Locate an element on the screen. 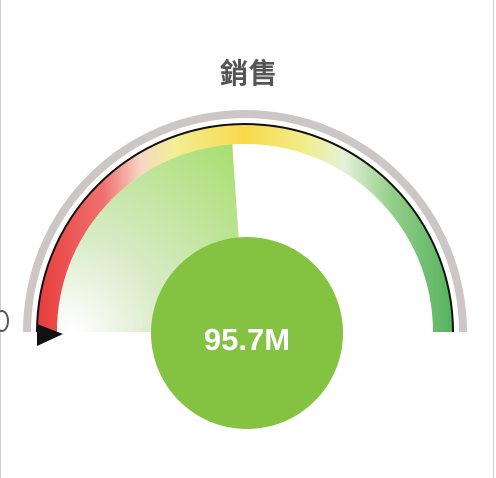  gauge-value-label: 95.7M is located at coordinates (247, 339).